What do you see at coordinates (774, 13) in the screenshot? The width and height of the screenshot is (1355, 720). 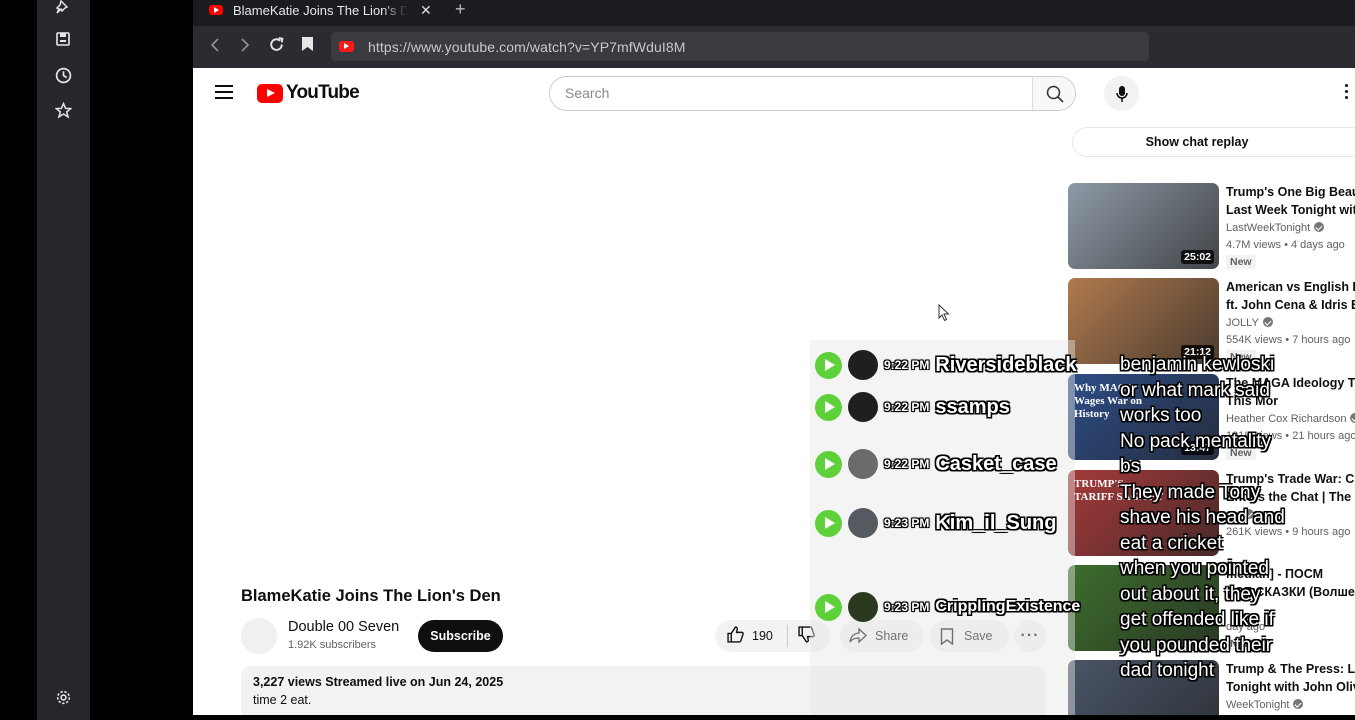 I see `tab-bar: BlameKatie Joins The Lion's Den ✕ +` at bounding box center [774, 13].